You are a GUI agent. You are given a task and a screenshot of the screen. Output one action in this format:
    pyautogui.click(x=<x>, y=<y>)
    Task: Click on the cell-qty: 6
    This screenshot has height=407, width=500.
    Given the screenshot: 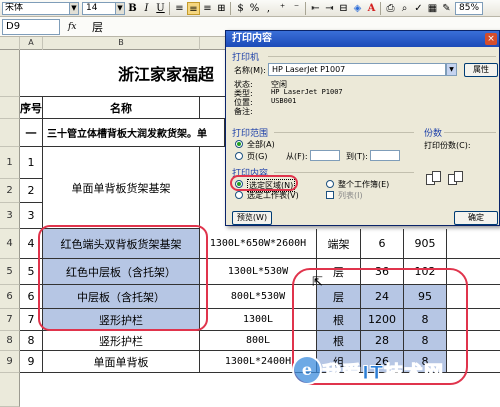 What is the action you would take?
    pyautogui.click(x=382, y=244)
    